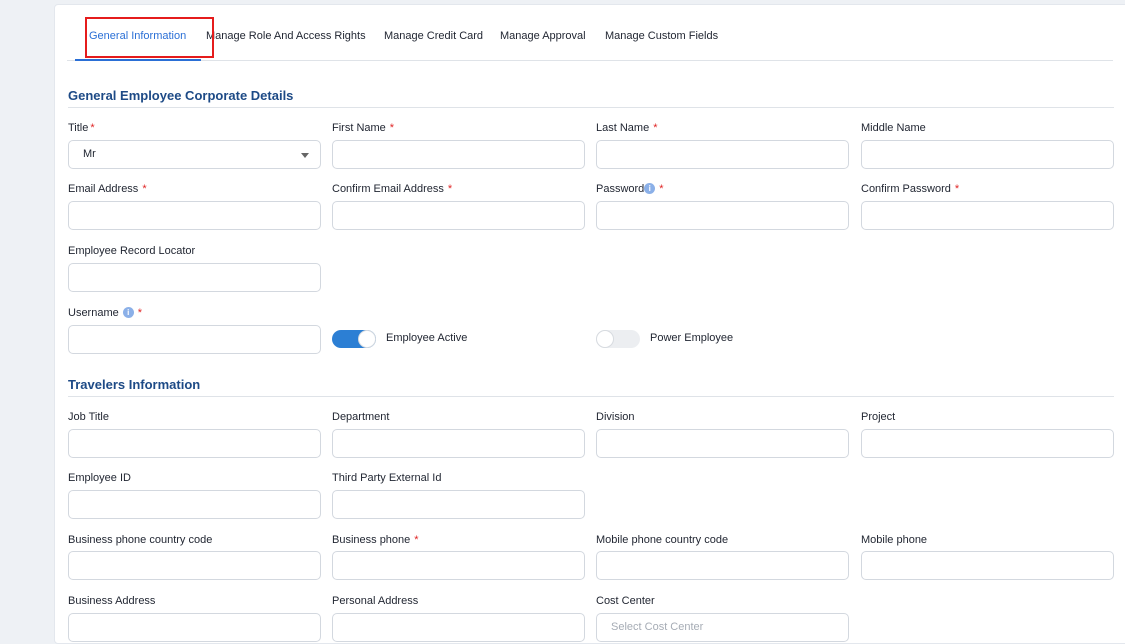 The height and width of the screenshot is (644, 1125). I want to click on employee-active-toggle, so click(354, 339).